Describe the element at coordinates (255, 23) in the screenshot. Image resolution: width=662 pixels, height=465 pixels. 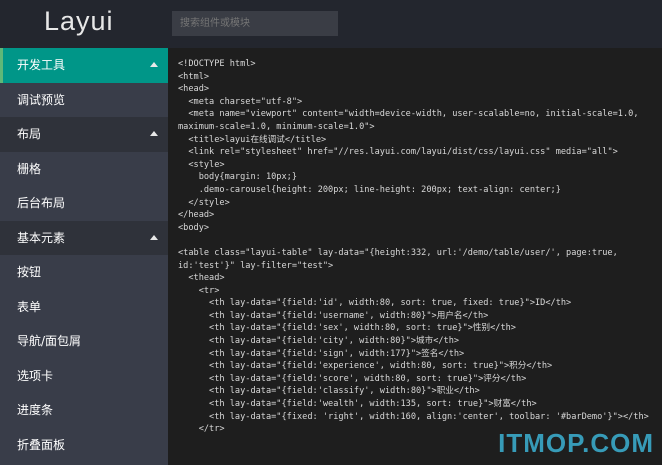
I see `search-input` at that location.